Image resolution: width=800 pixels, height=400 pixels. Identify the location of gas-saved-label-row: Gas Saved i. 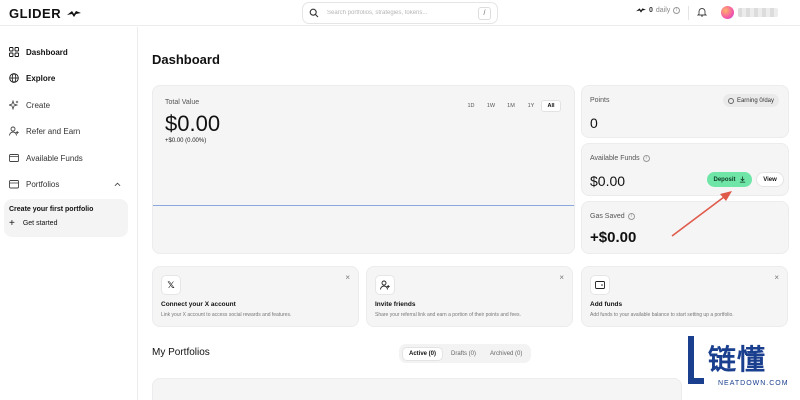
(612, 216).